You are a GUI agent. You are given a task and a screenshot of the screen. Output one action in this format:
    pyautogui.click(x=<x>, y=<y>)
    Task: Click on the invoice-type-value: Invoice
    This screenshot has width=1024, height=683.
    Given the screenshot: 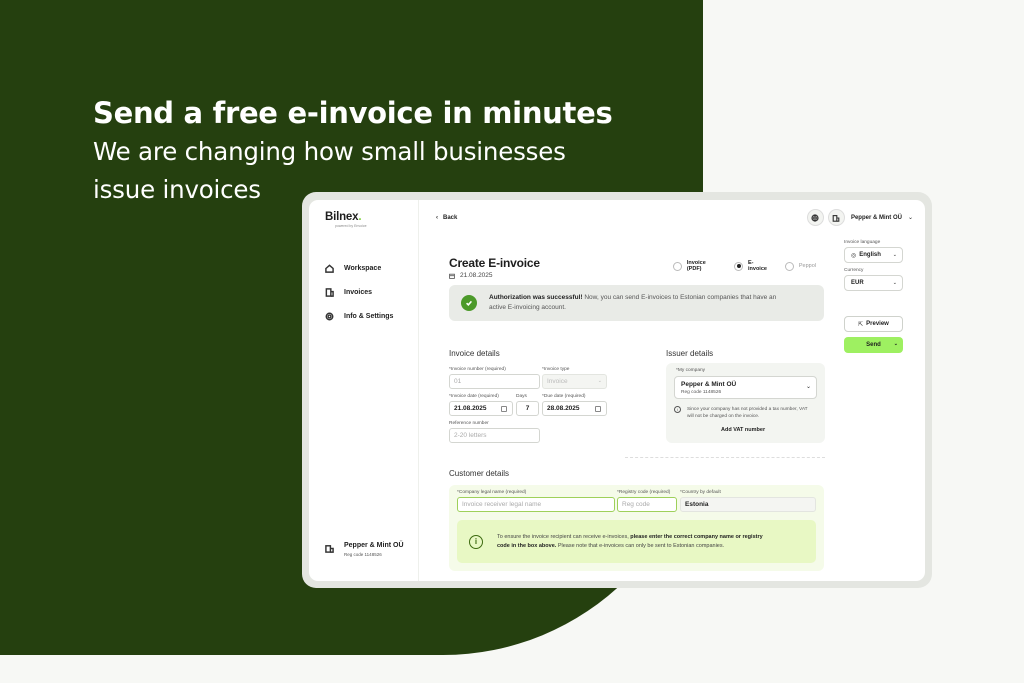 What is the action you would take?
    pyautogui.click(x=557, y=381)
    